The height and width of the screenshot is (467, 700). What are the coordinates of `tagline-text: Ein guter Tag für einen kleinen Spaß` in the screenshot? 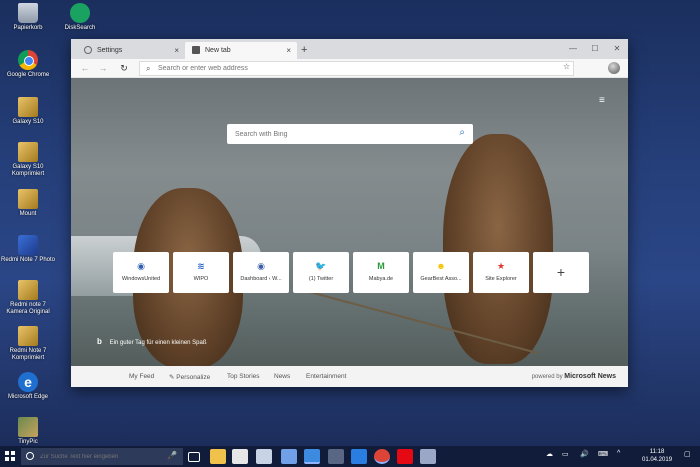 It's located at (158, 343).